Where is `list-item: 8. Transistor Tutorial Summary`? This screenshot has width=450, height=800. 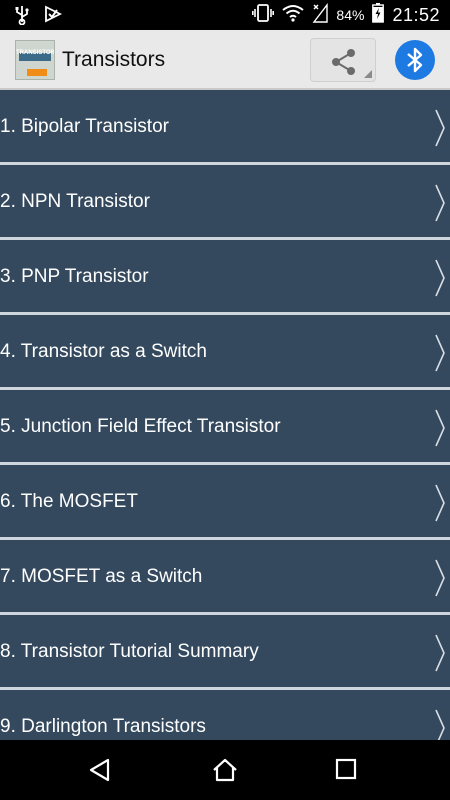
list-item: 8. Transistor Tutorial Summary is located at coordinates (225, 651).